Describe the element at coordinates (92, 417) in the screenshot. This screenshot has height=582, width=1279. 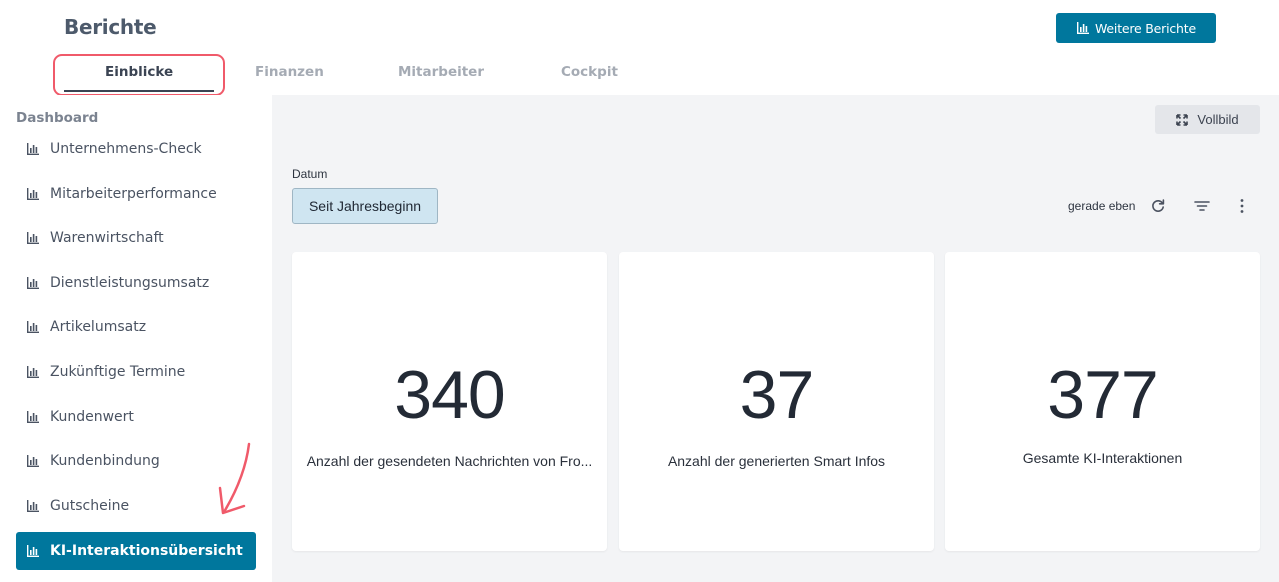
I see `sidebar-item-label: Kundenwert` at that location.